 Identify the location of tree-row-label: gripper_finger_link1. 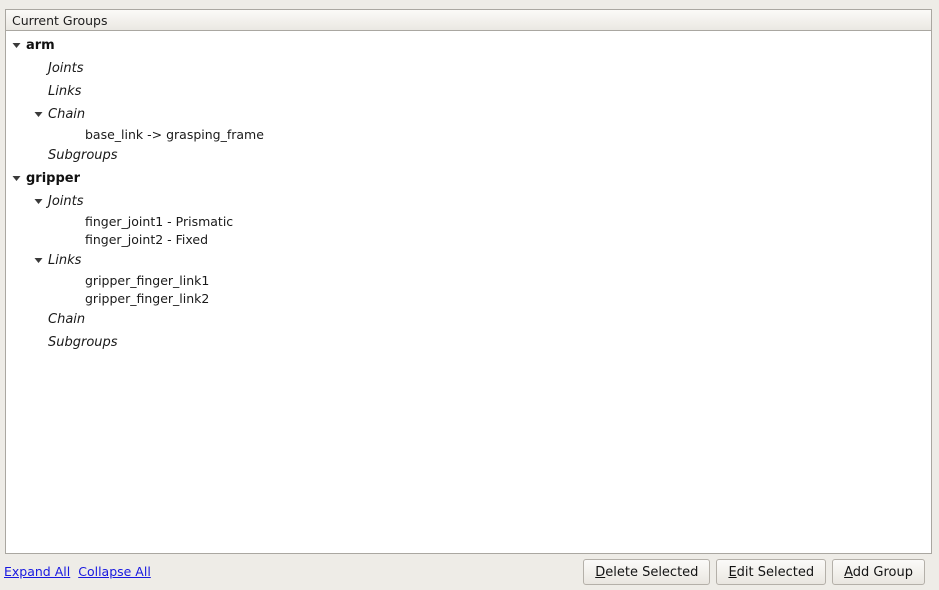
(147, 280).